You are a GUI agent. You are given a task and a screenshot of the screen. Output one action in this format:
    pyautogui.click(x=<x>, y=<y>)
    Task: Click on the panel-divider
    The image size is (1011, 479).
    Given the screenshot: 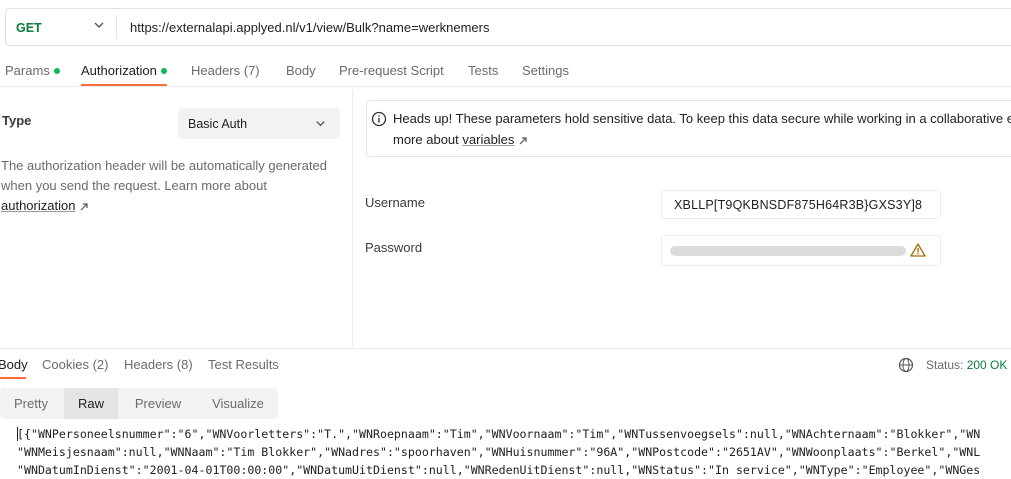 What is the action you would take?
    pyautogui.click(x=352, y=219)
    